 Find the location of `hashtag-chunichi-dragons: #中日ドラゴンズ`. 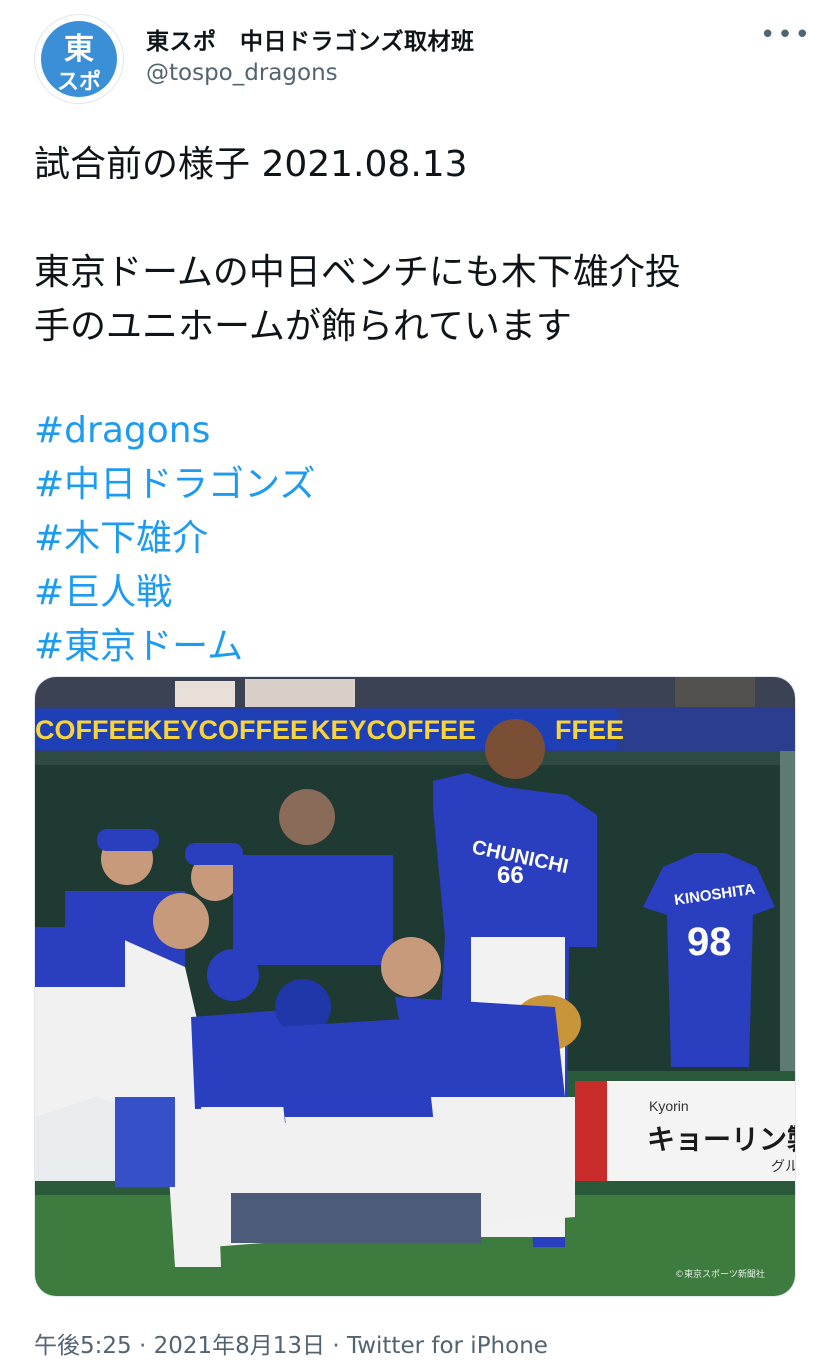

hashtag-chunichi-dragons: #中日ドラゴンズ is located at coordinates (174, 485).